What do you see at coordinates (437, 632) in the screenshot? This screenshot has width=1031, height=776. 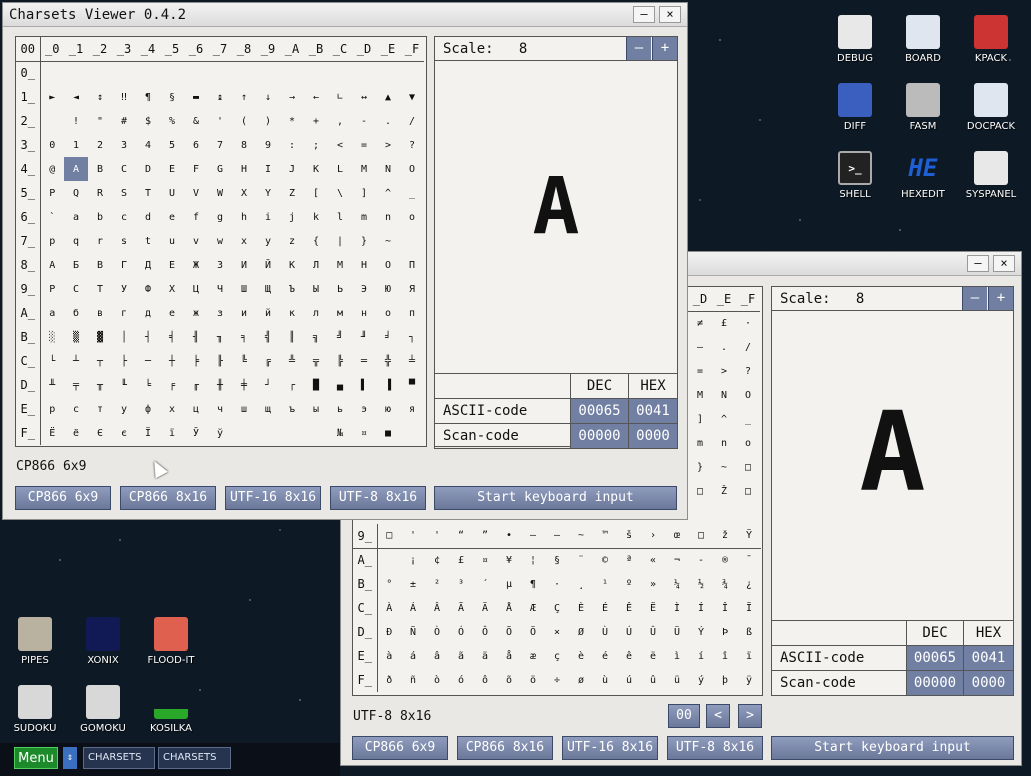 I see `char-cell: Ò` at bounding box center [437, 632].